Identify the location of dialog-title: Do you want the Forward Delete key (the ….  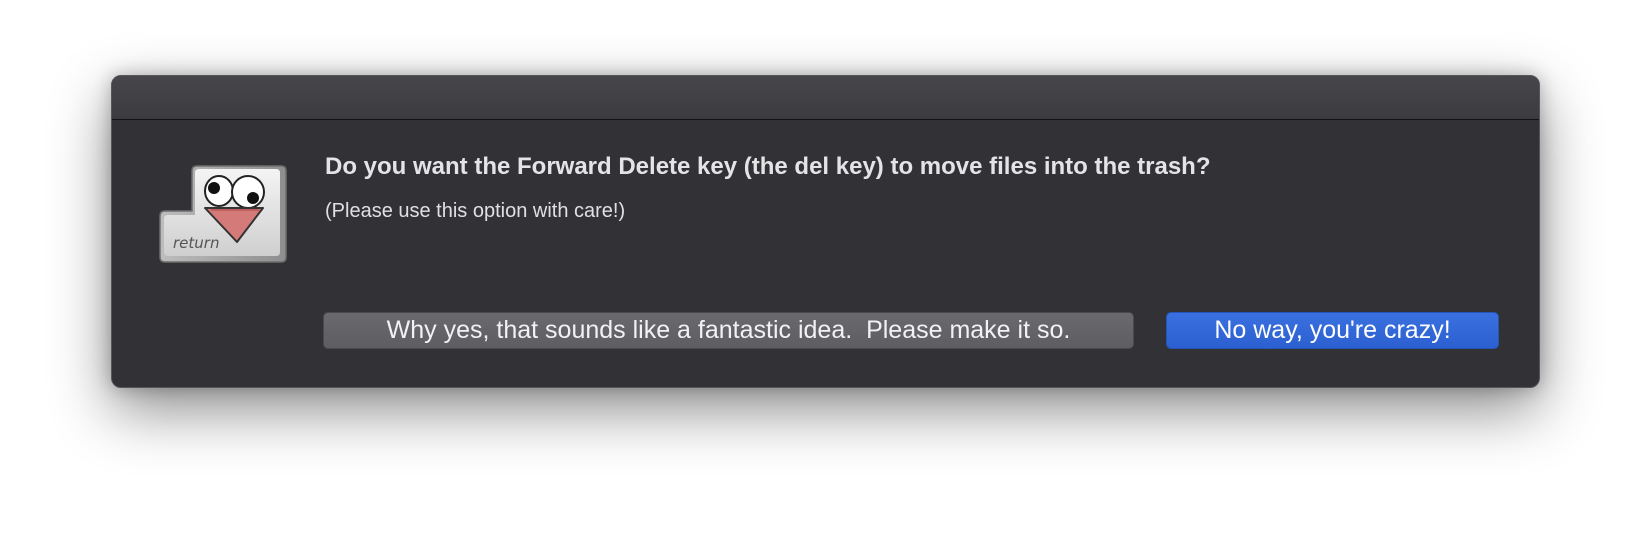
(768, 166).